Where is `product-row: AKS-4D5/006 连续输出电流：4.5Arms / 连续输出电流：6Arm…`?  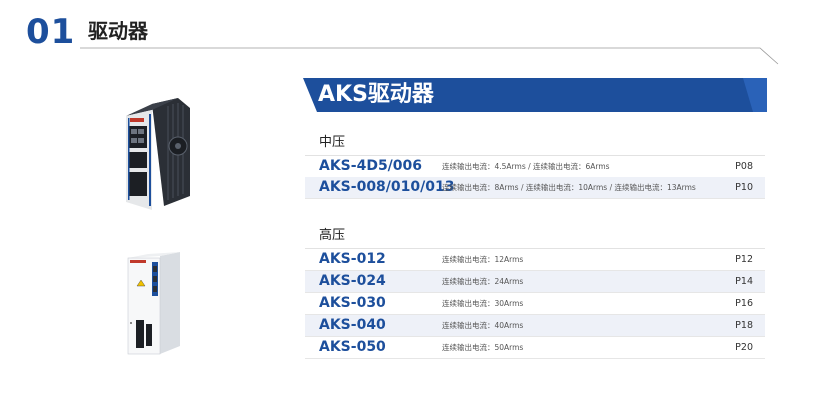
product-row: AKS-4D5/006 连续输出电流：4.5Arms / 连续输出电流：6Arm… is located at coordinates (535, 167).